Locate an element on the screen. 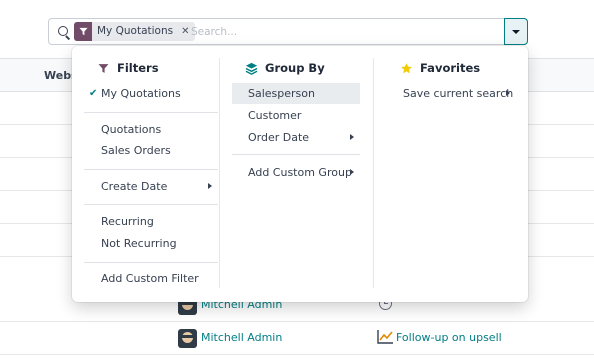 Image resolution: width=594 pixels, height=360 pixels. activity-summary: Follow-up on upsell is located at coordinates (449, 337).